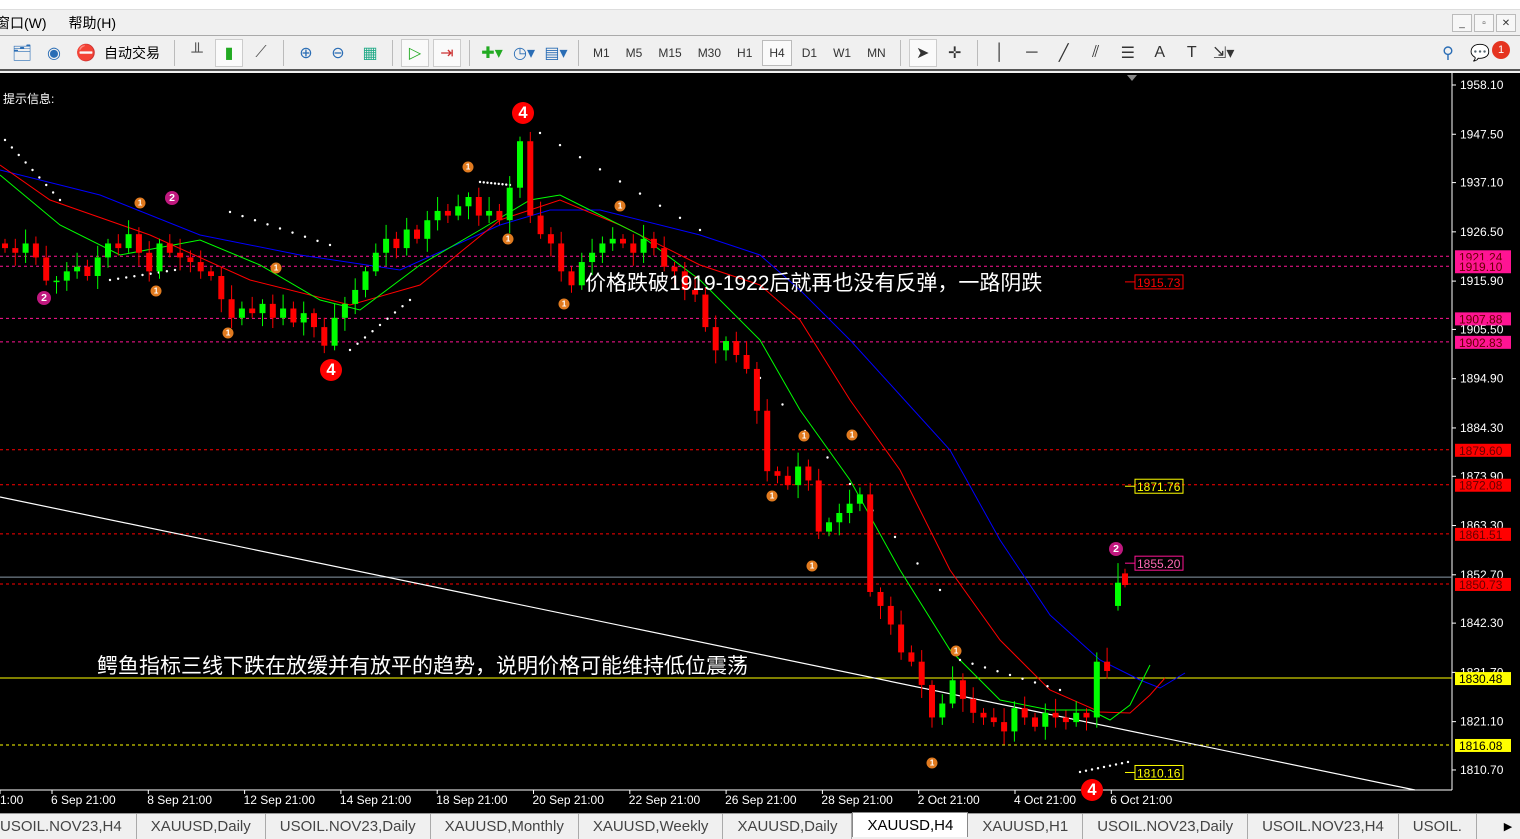 The height and width of the screenshot is (839, 1520). Describe the element at coordinates (1482, 623) in the screenshot. I see `price-axis-label: 1842.30` at that location.